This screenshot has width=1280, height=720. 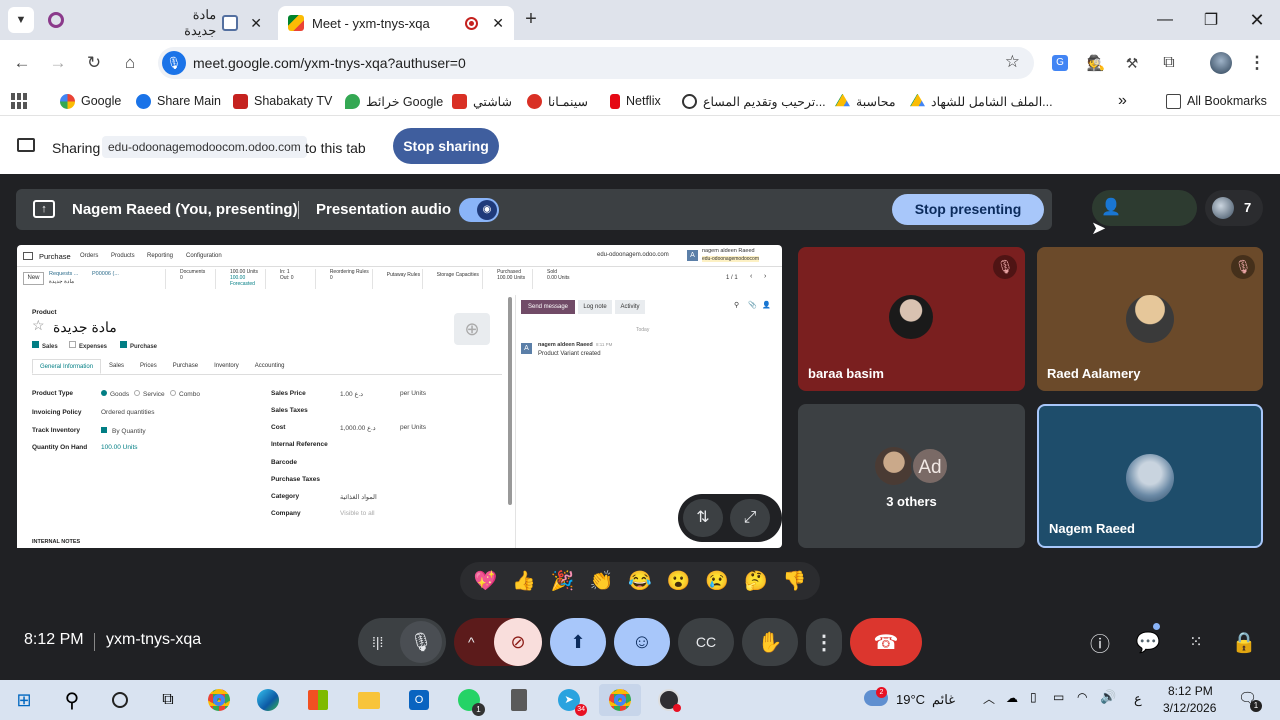 I want to click on stat-sold: Sold 0.00 Units, so click(x=553, y=279).